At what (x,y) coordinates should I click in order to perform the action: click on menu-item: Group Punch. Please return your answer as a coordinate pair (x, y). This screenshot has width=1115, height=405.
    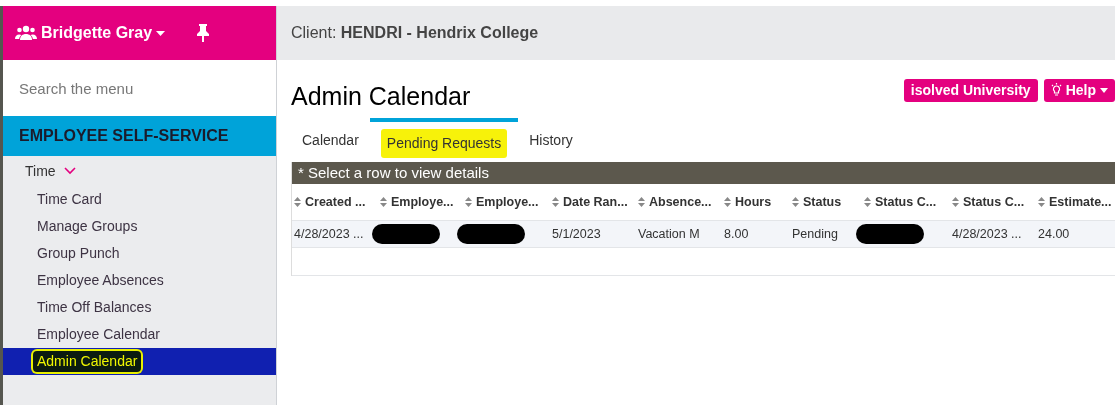
    Looking at the image, I should click on (139, 253).